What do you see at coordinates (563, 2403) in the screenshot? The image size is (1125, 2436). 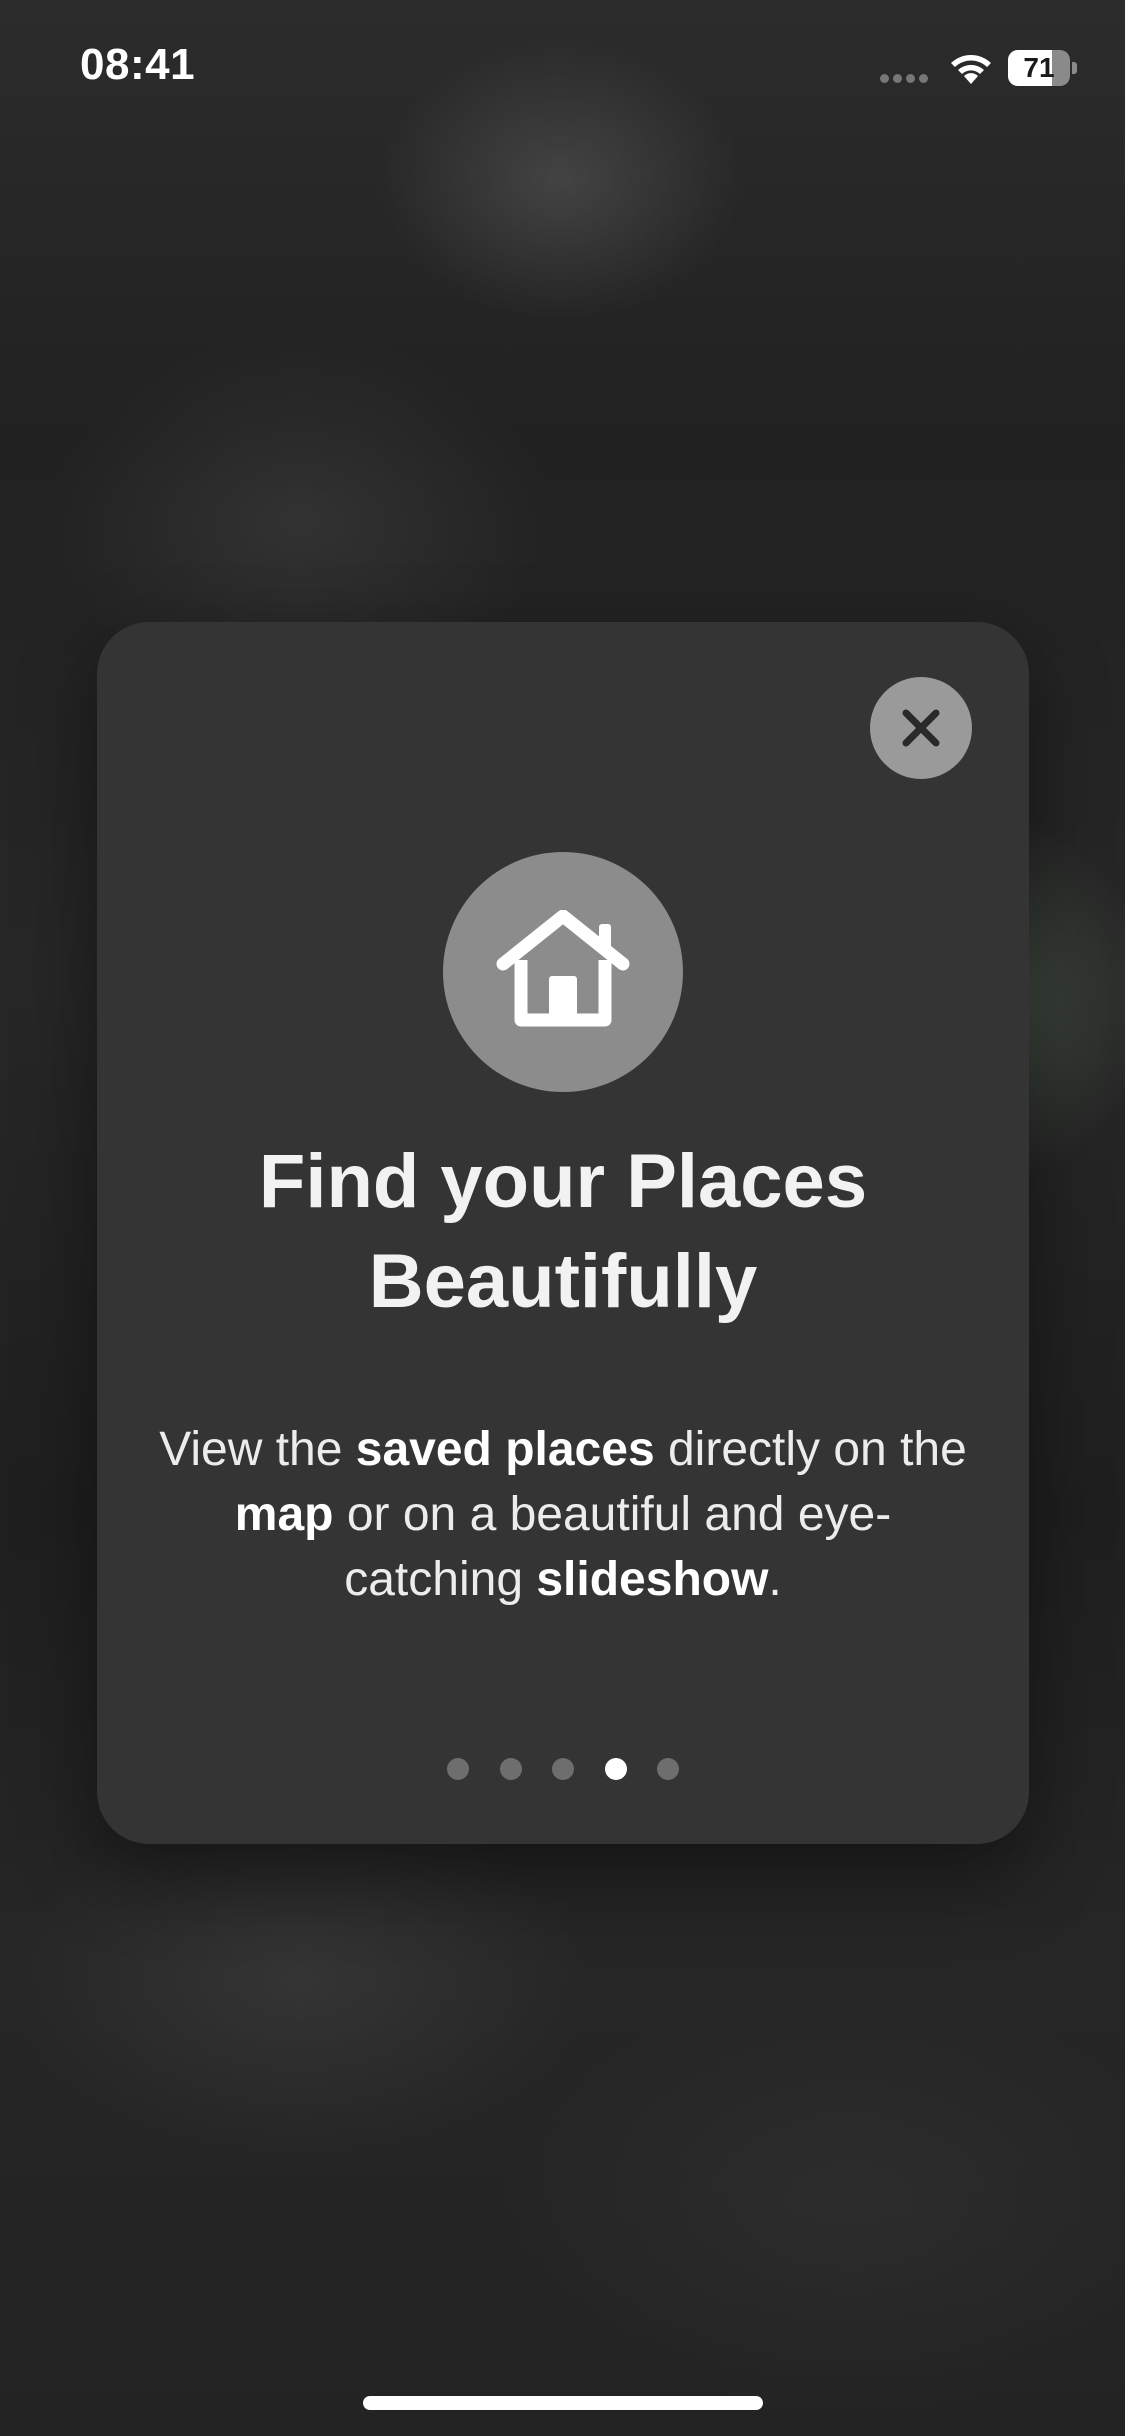 I see `home-indicator` at bounding box center [563, 2403].